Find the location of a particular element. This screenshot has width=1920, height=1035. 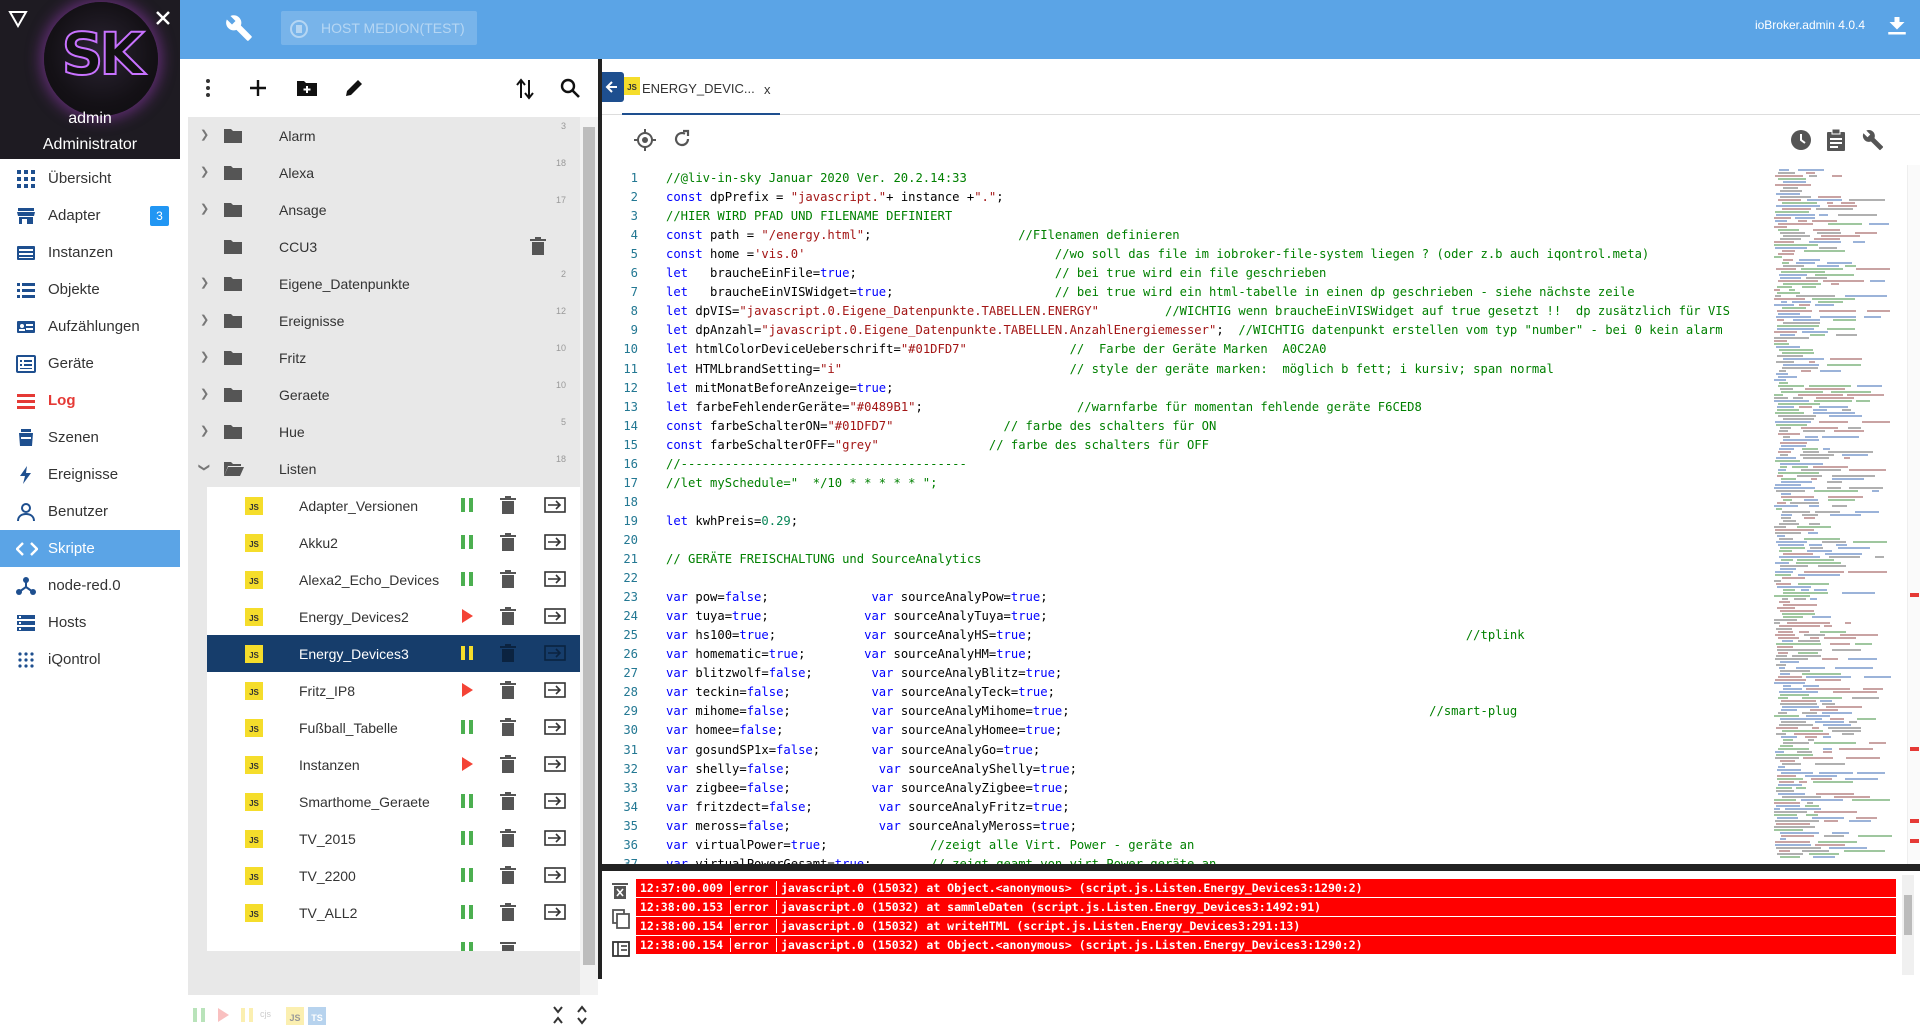

clipboard-icon is located at coordinates (1836, 140).